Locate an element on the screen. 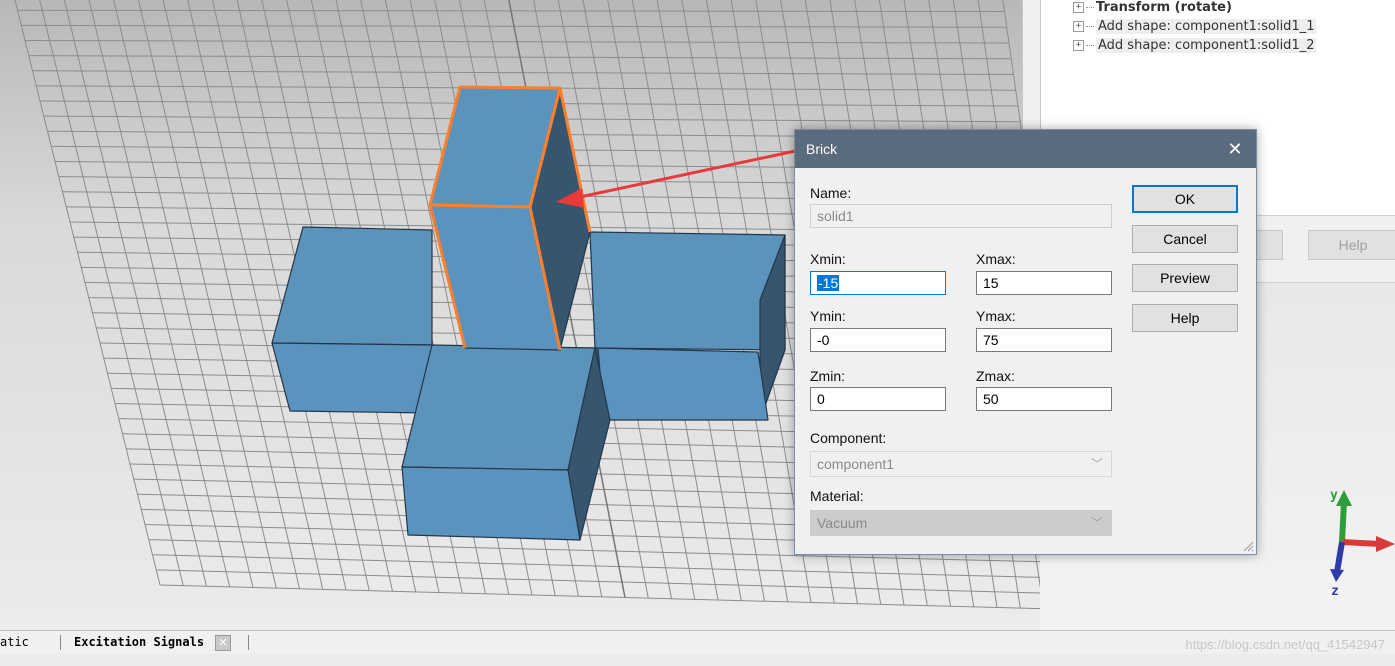  zmax-field: 50 is located at coordinates (1044, 399).